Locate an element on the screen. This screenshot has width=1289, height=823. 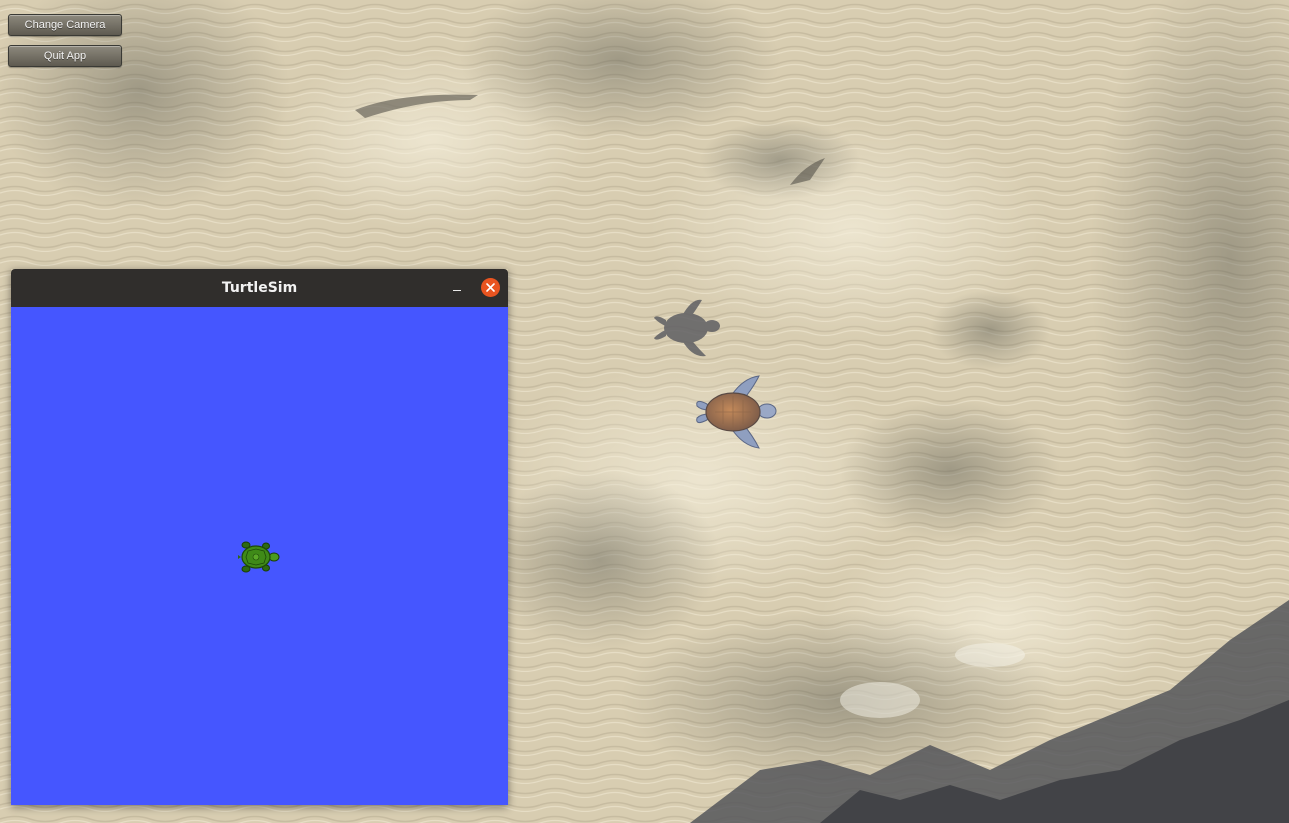
turtle-shadow-icon is located at coordinates (687, 328).